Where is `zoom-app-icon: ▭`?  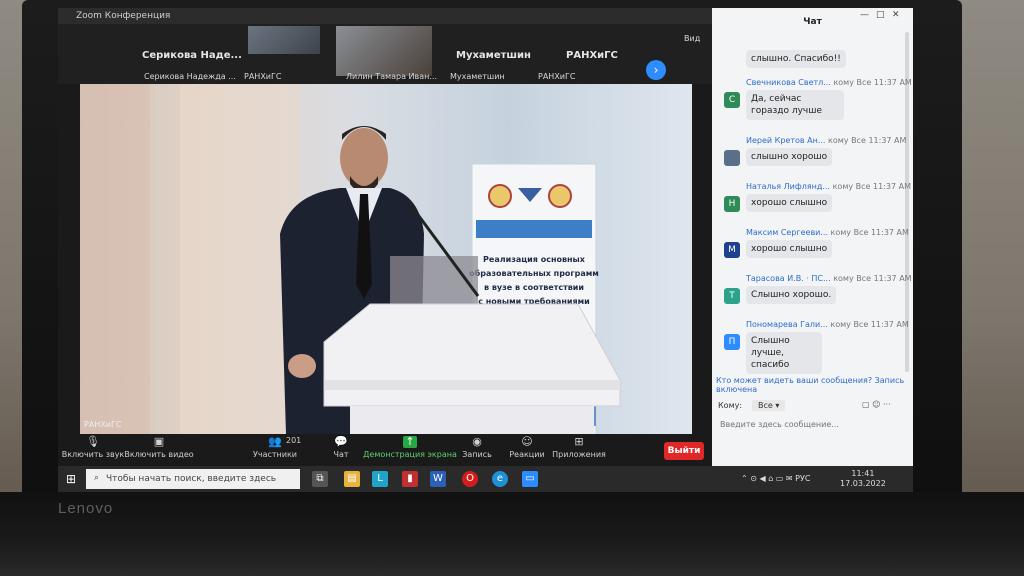 zoom-app-icon: ▭ is located at coordinates (530, 479).